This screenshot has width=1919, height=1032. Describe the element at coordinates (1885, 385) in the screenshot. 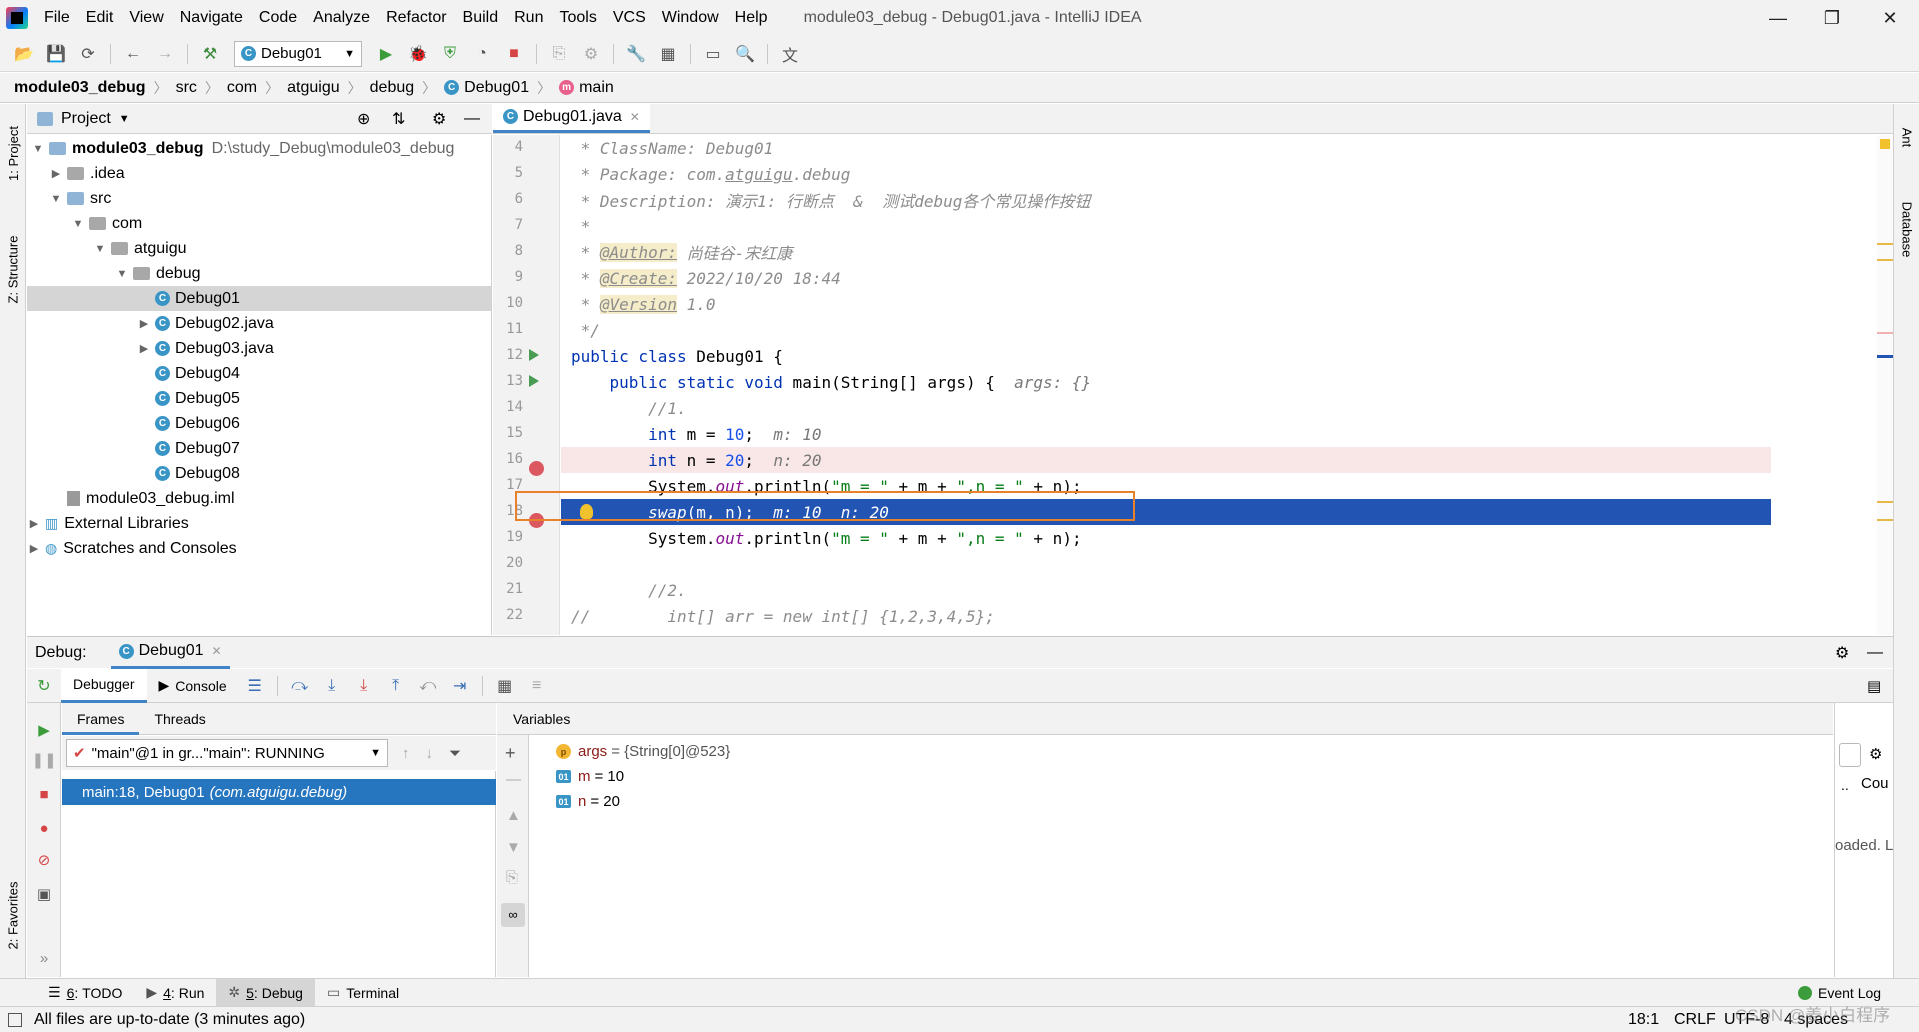

I see `editor-scrollbar` at that location.